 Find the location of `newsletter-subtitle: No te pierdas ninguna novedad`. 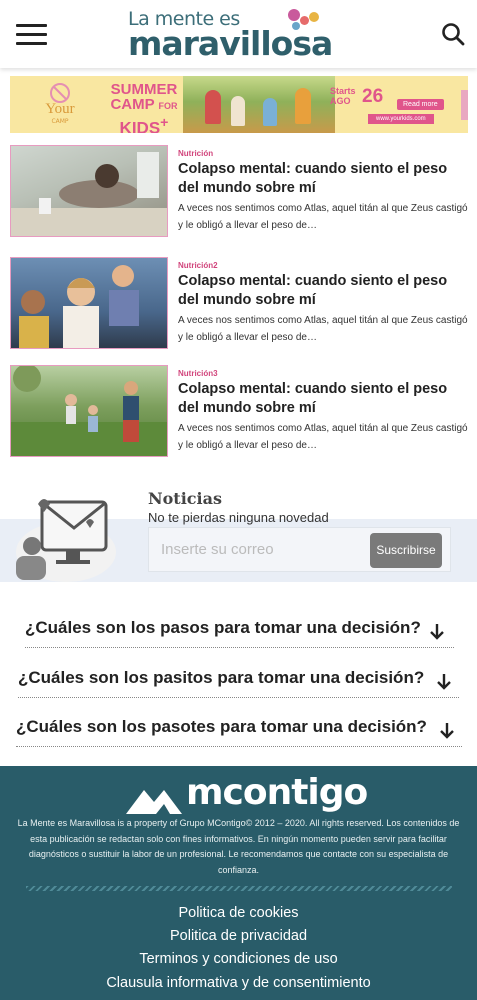

newsletter-subtitle: No te pierdas ninguna novedad is located at coordinates (238, 517).